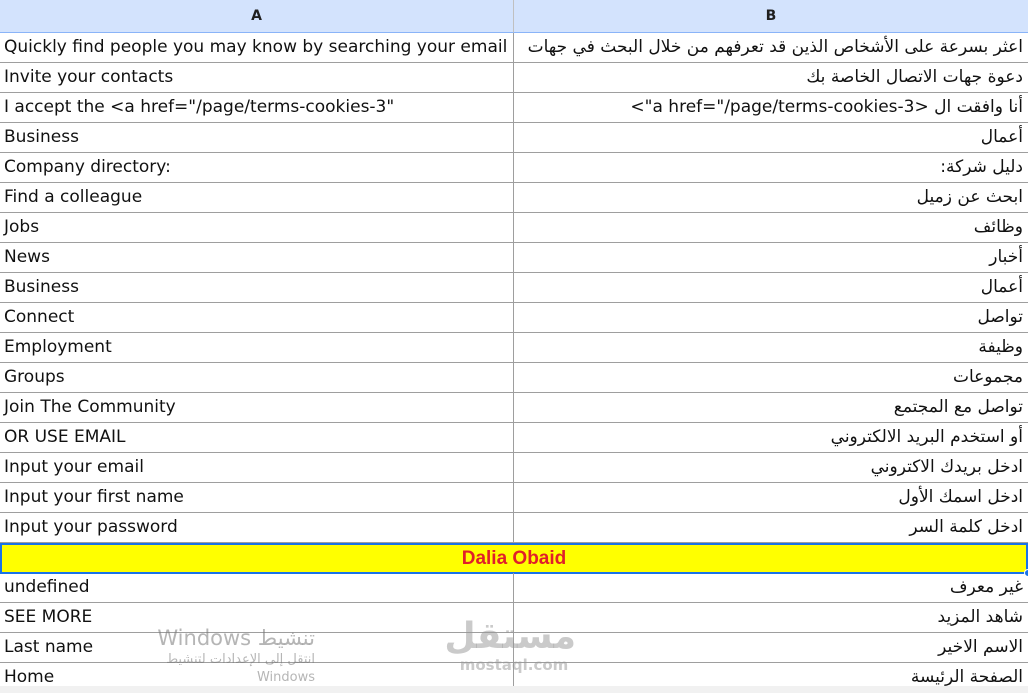 The width and height of the screenshot is (1028, 693). I want to click on cell-b: وظائف, so click(771, 228).